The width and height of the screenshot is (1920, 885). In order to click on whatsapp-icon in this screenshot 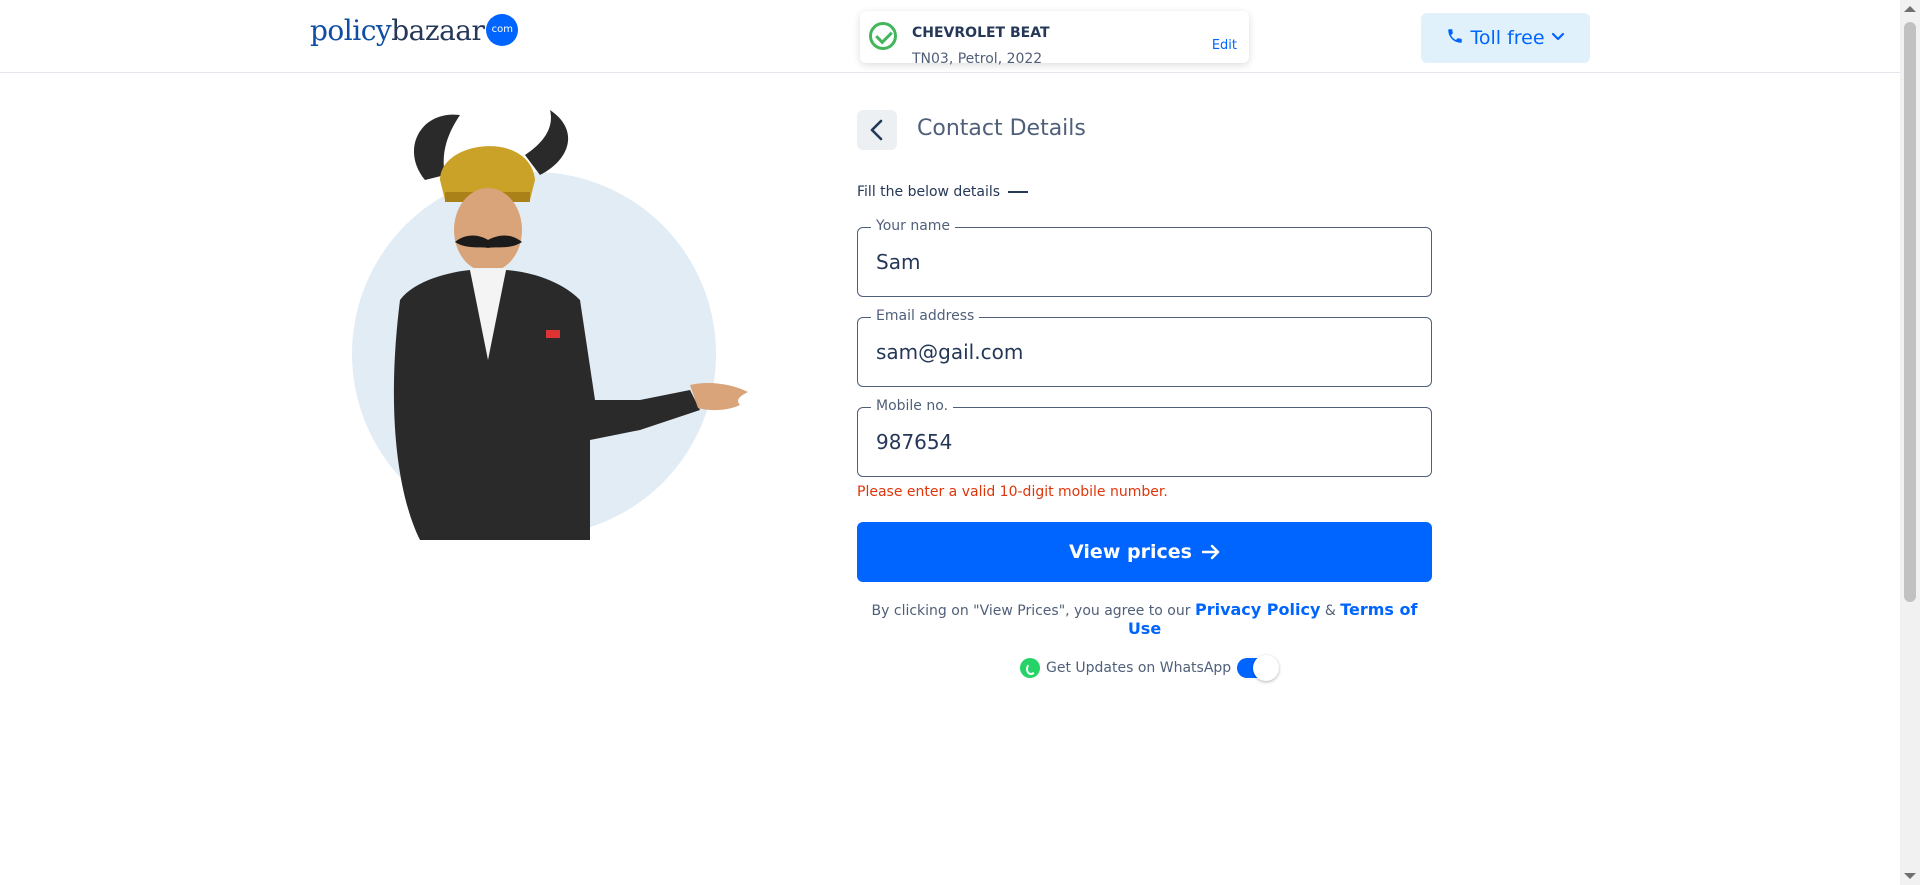, I will do `click(1030, 668)`.